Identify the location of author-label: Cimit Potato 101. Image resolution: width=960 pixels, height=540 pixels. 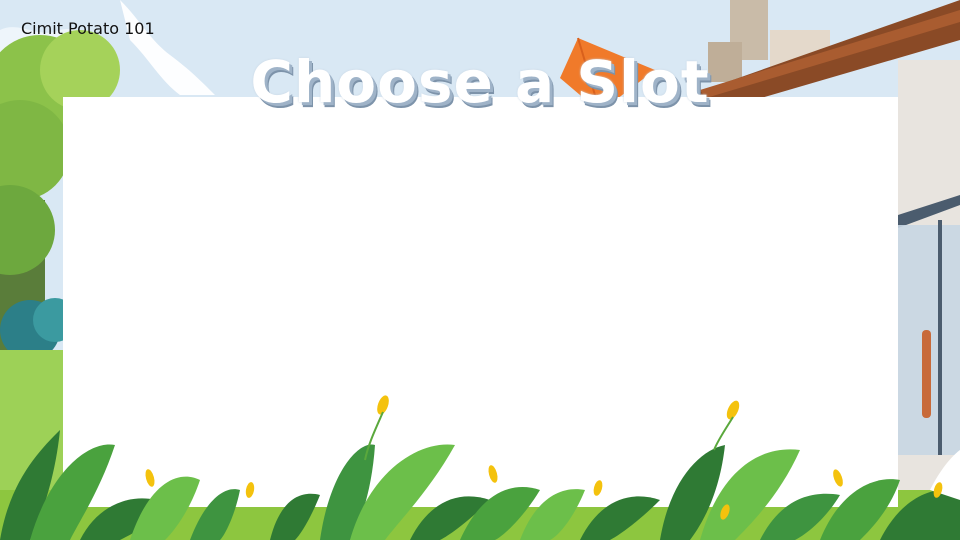
(88, 28).